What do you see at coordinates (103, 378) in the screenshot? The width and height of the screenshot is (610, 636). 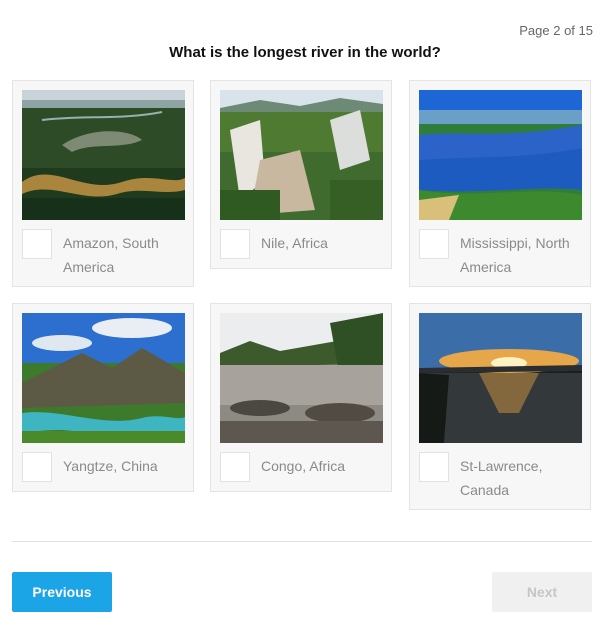 I see `yangtze-river-photo` at bounding box center [103, 378].